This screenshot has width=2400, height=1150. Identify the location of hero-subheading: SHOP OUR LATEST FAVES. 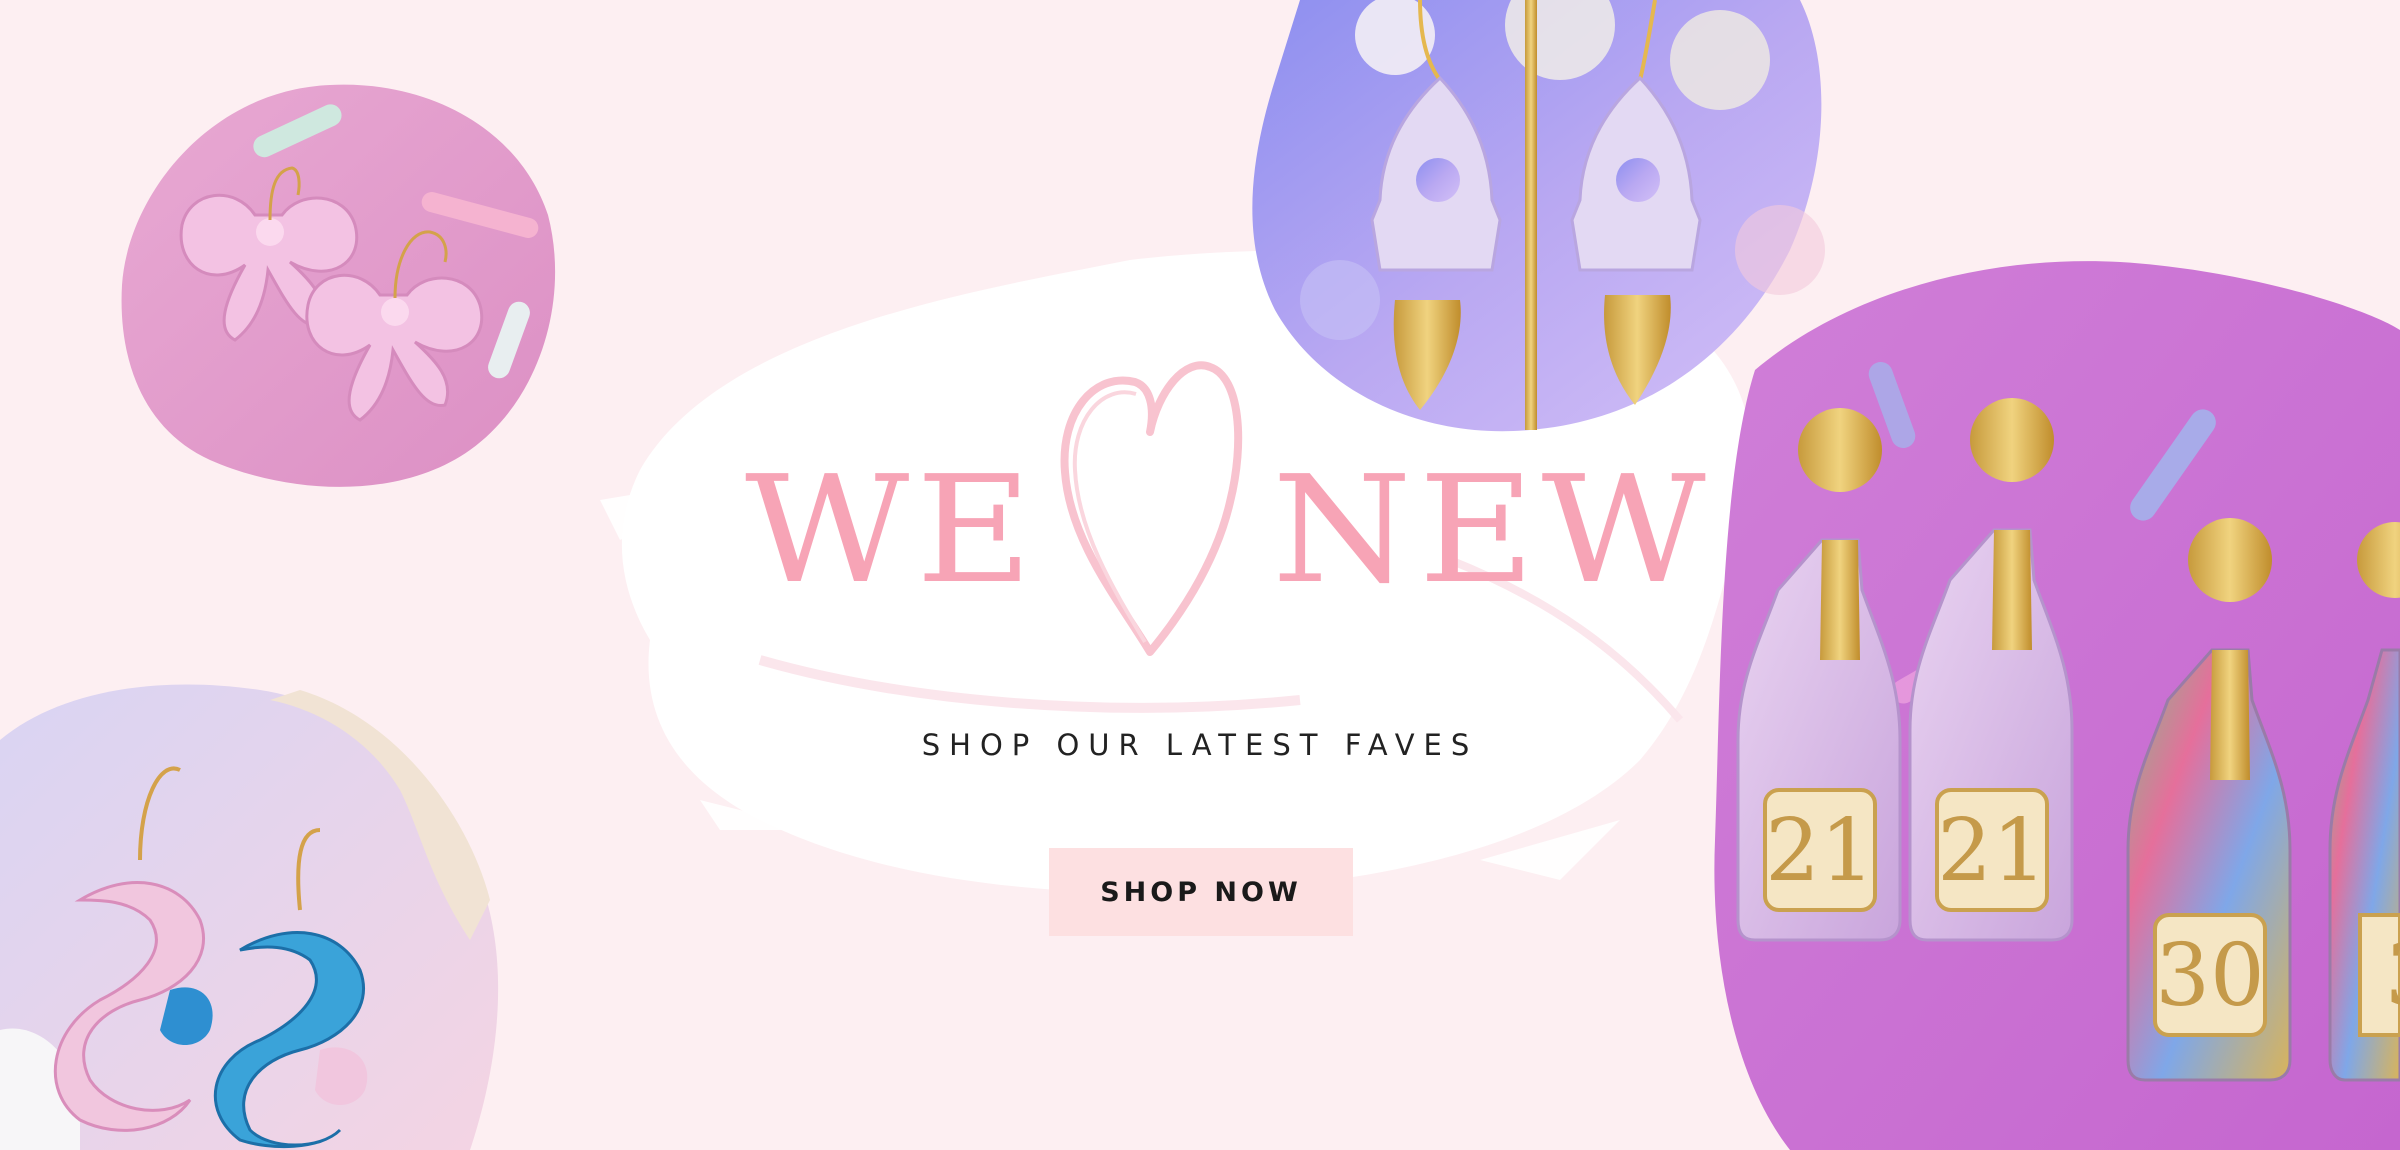
(1200, 745).